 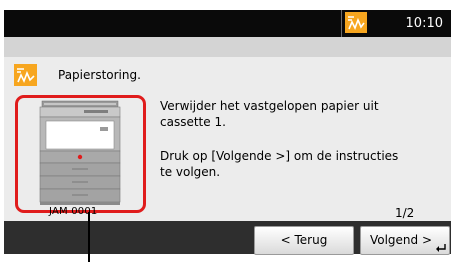 What do you see at coordinates (227, 47) in the screenshot?
I see `header-band` at bounding box center [227, 47].